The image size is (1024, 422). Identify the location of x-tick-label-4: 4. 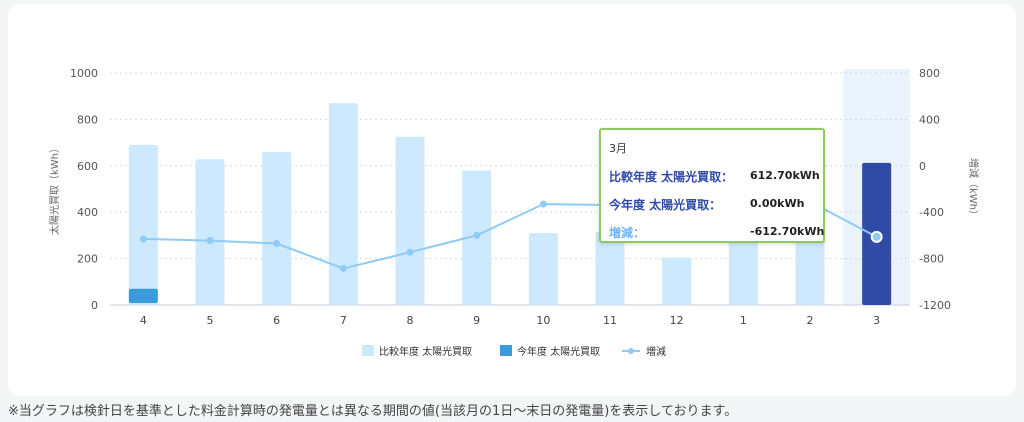
(143, 320).